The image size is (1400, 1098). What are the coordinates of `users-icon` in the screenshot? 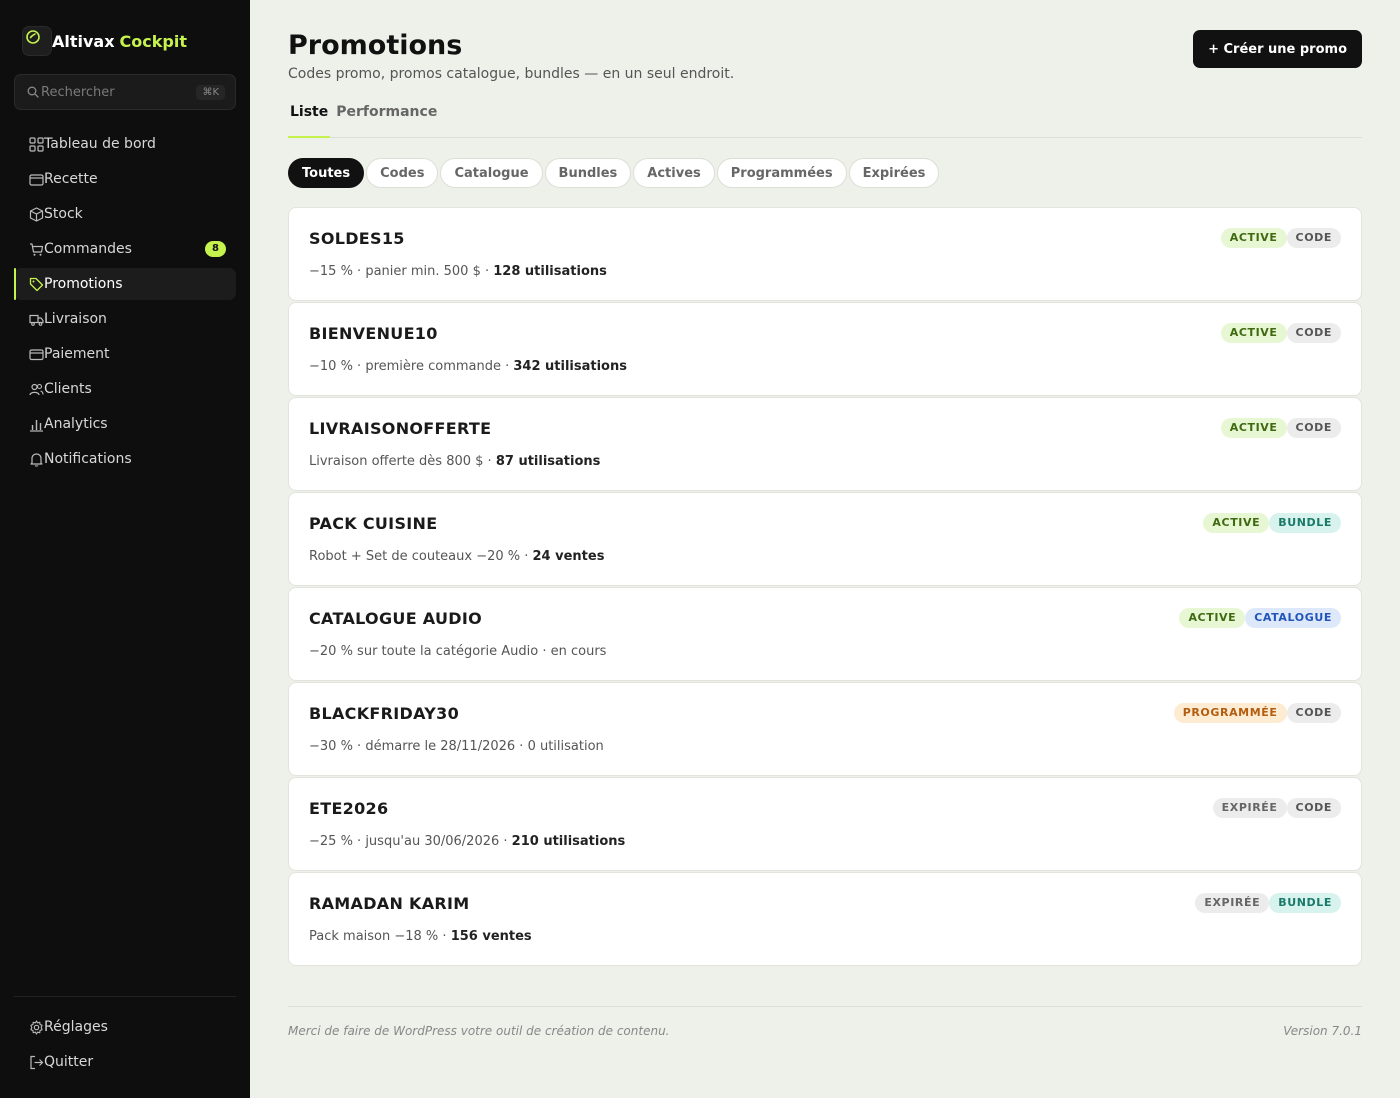 It's located at (36, 389).